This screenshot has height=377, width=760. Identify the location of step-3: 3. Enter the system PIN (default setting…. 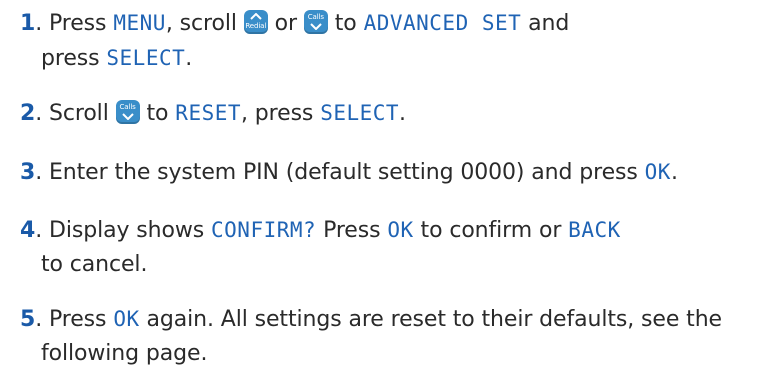
(385, 172).